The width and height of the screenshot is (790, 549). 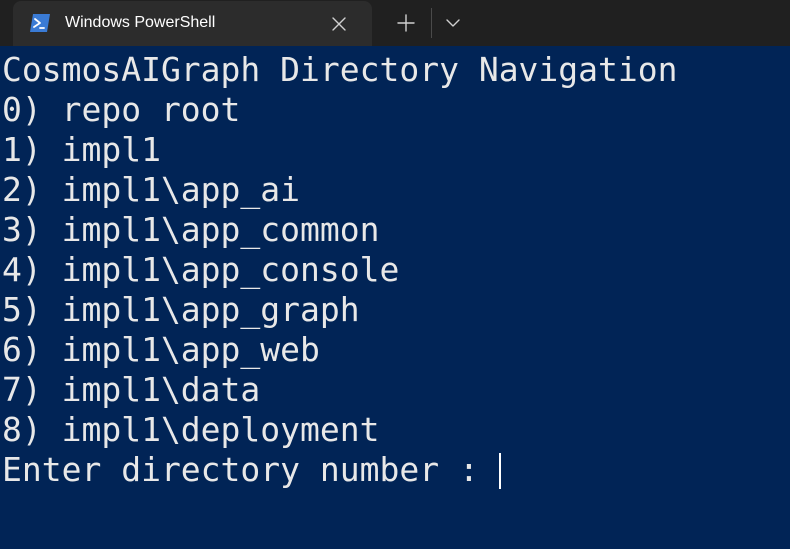 I want to click on terminal-heading: CosmosAIGraph Directory Navigation, so click(x=340, y=69).